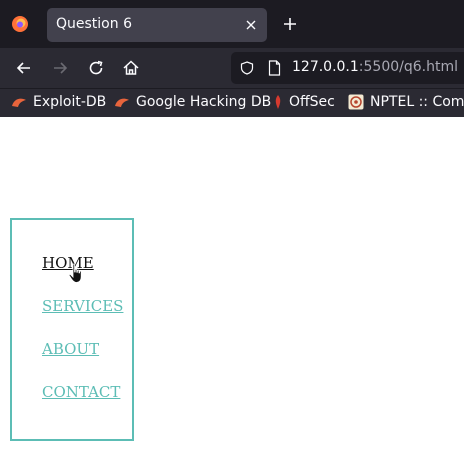 This screenshot has width=464, height=453. Describe the element at coordinates (20, 24) in the screenshot. I see `firefox-logo-icon` at that location.